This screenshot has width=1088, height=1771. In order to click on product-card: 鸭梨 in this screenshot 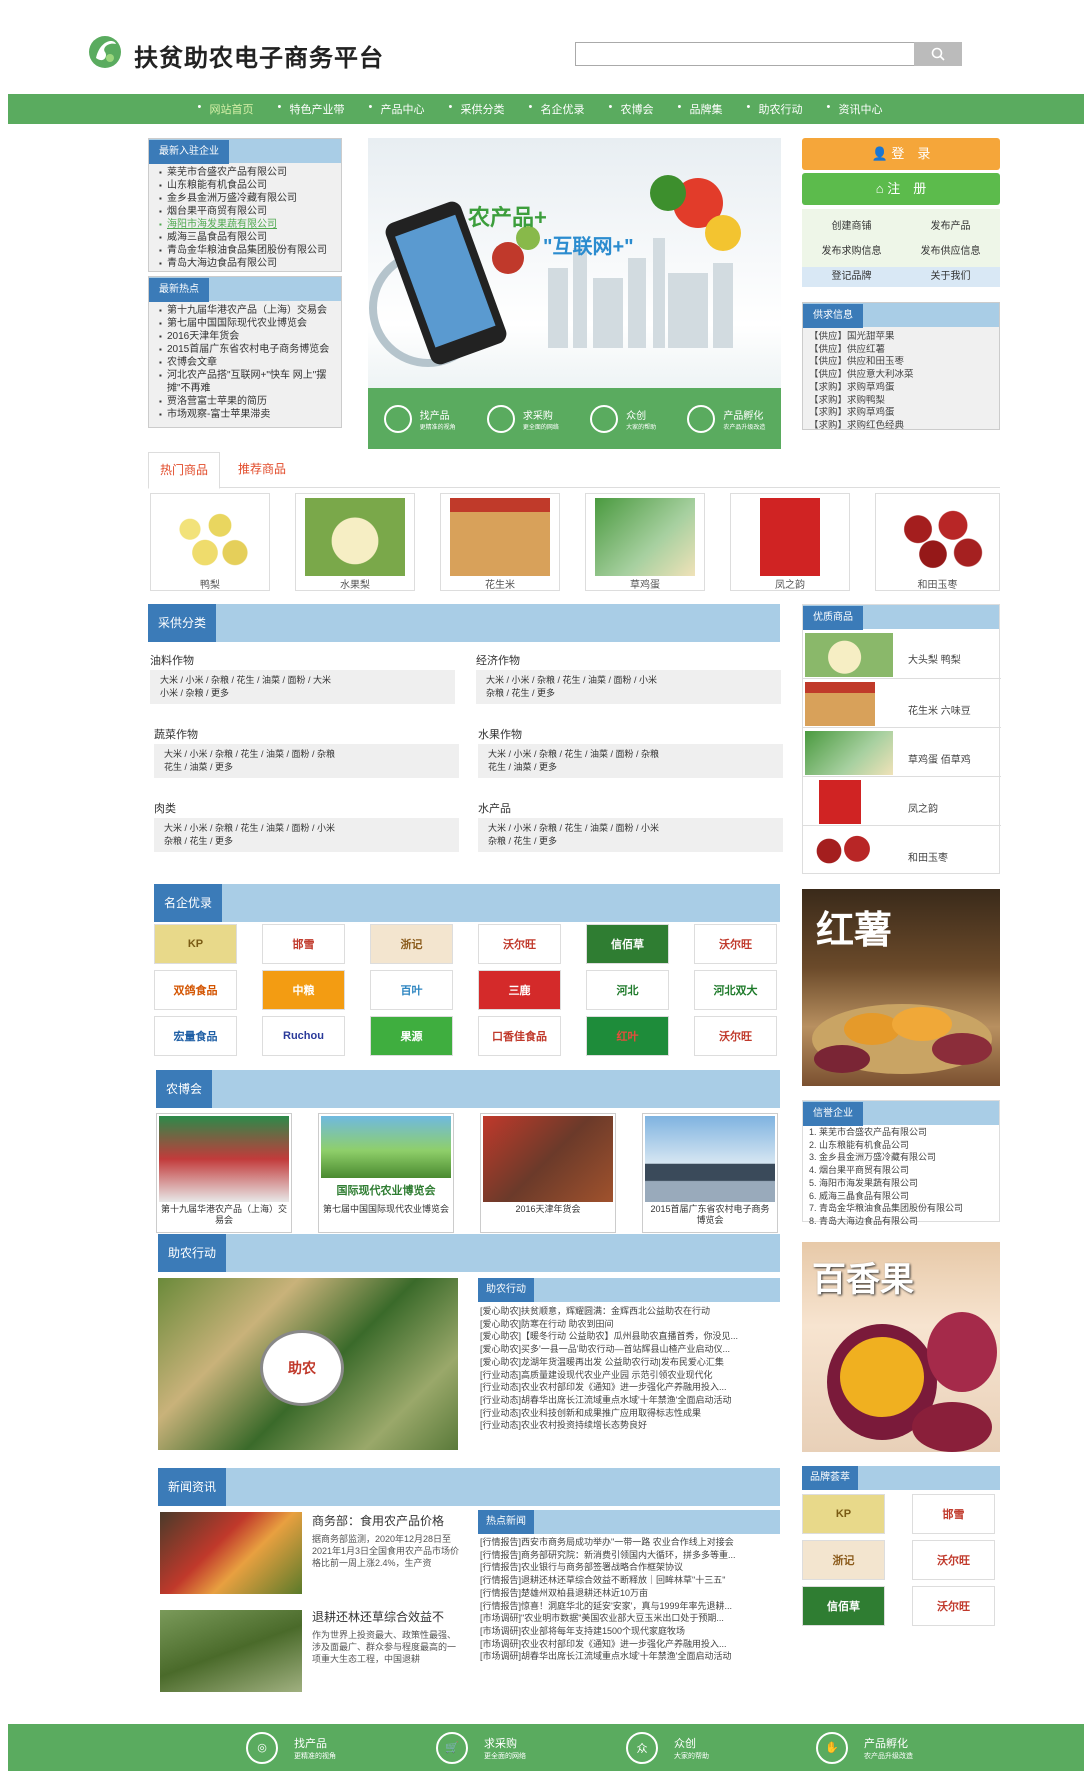, I will do `click(210, 542)`.